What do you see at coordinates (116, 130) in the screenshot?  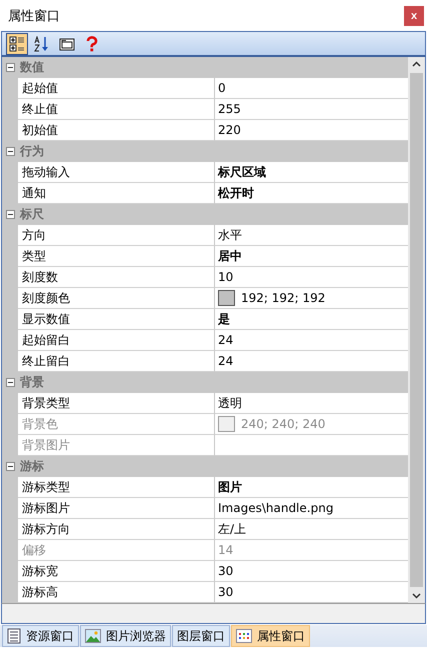 I see `property-name: 初始值` at bounding box center [116, 130].